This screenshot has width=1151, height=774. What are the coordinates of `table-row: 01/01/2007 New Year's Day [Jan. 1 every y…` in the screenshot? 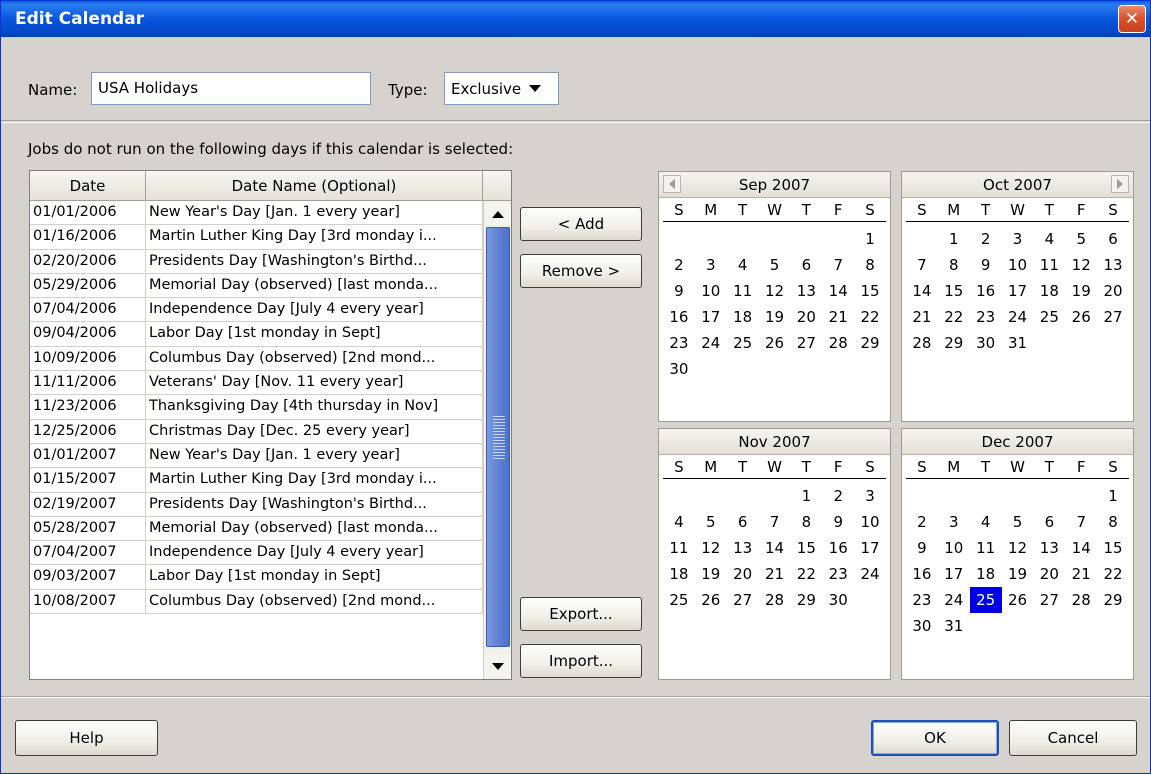 It's located at (256, 456).